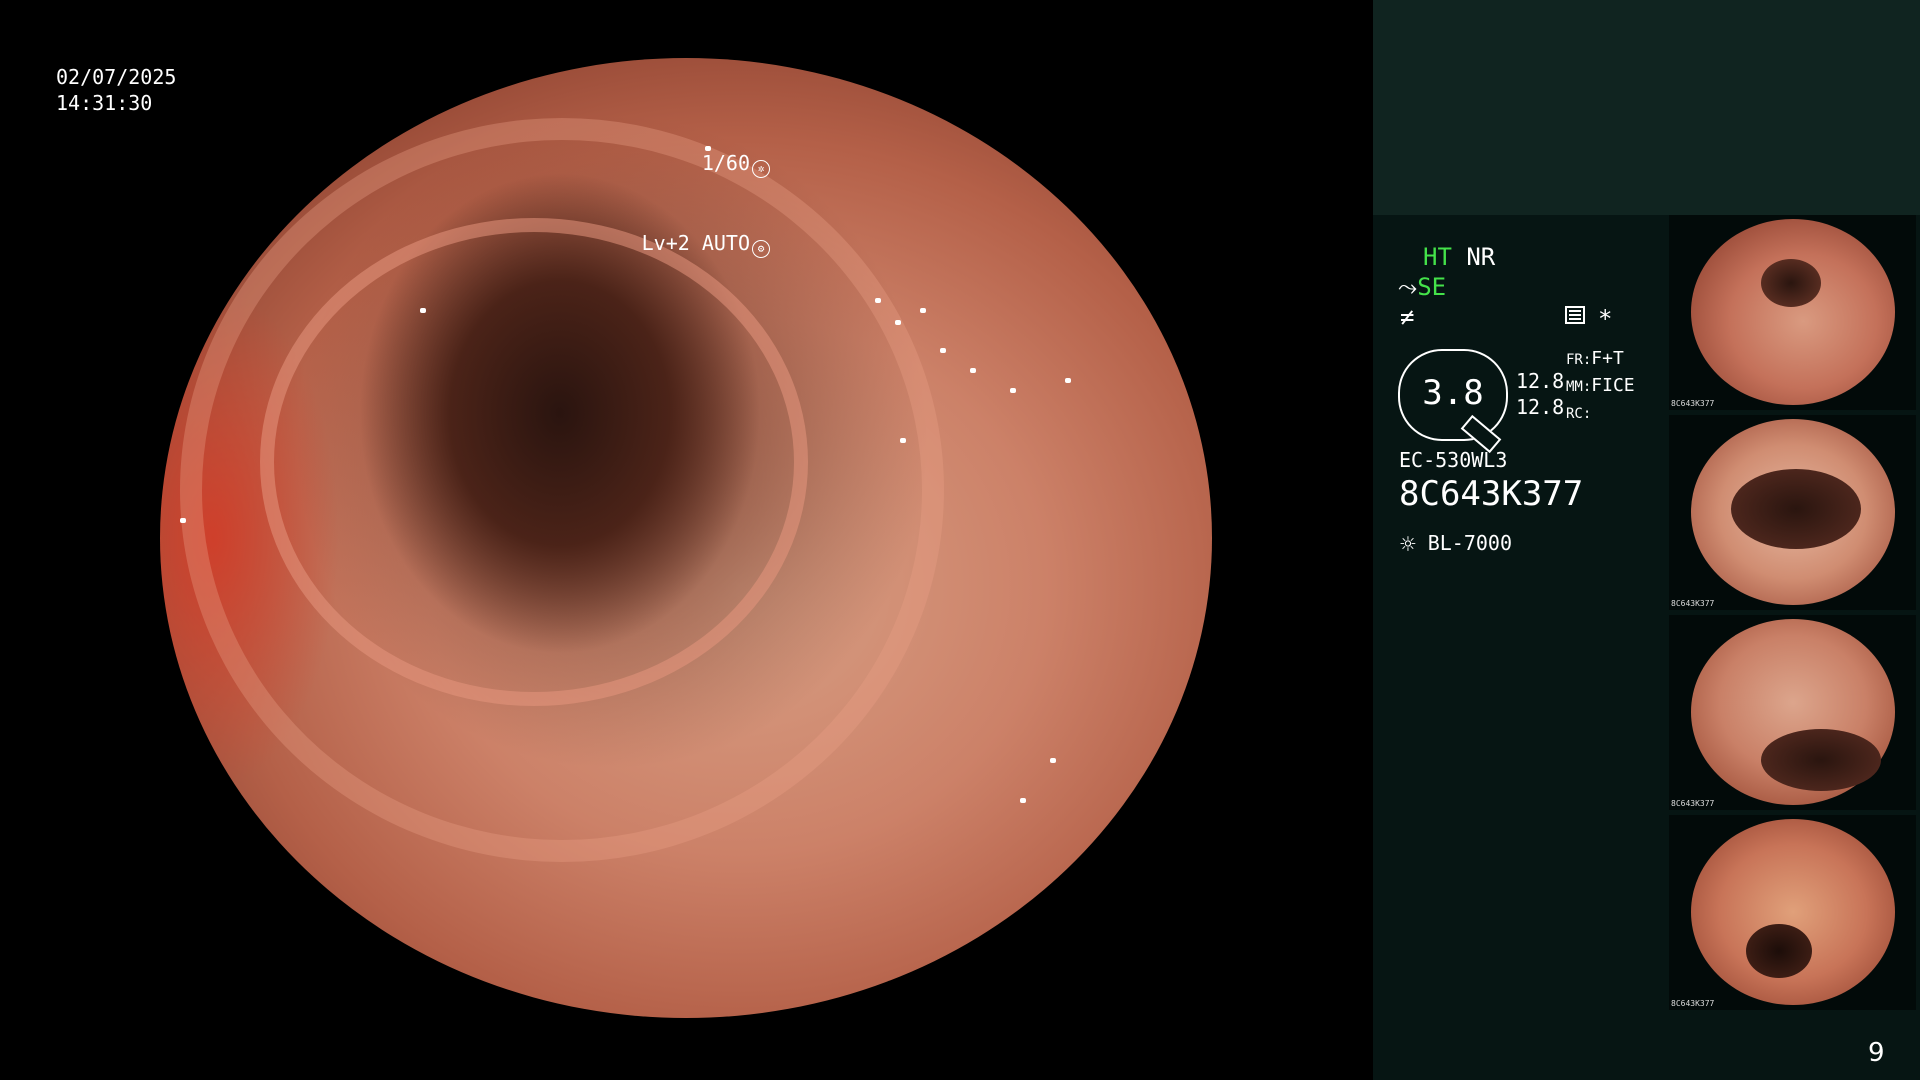  Describe the element at coordinates (1605, 319) in the screenshot. I see `asterisk-indicator: *` at that location.